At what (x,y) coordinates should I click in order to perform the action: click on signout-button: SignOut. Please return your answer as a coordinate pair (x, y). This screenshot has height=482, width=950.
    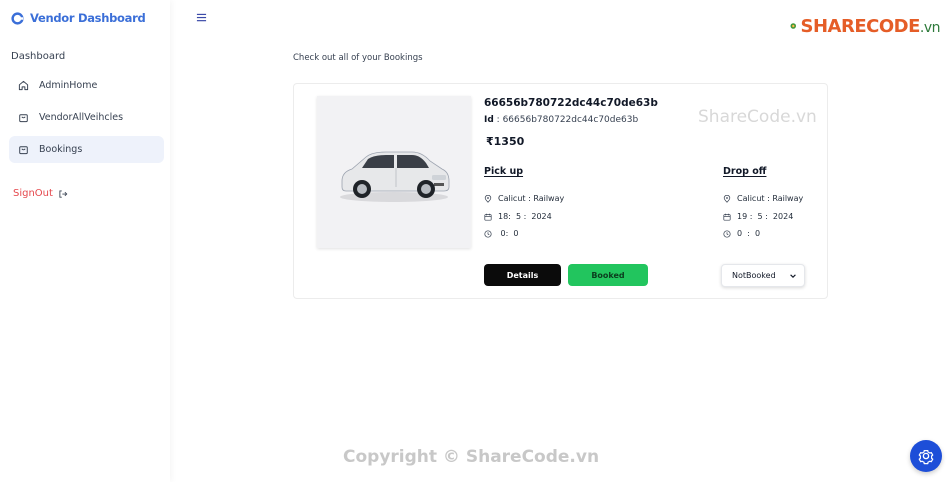
    Looking at the image, I should click on (40, 193).